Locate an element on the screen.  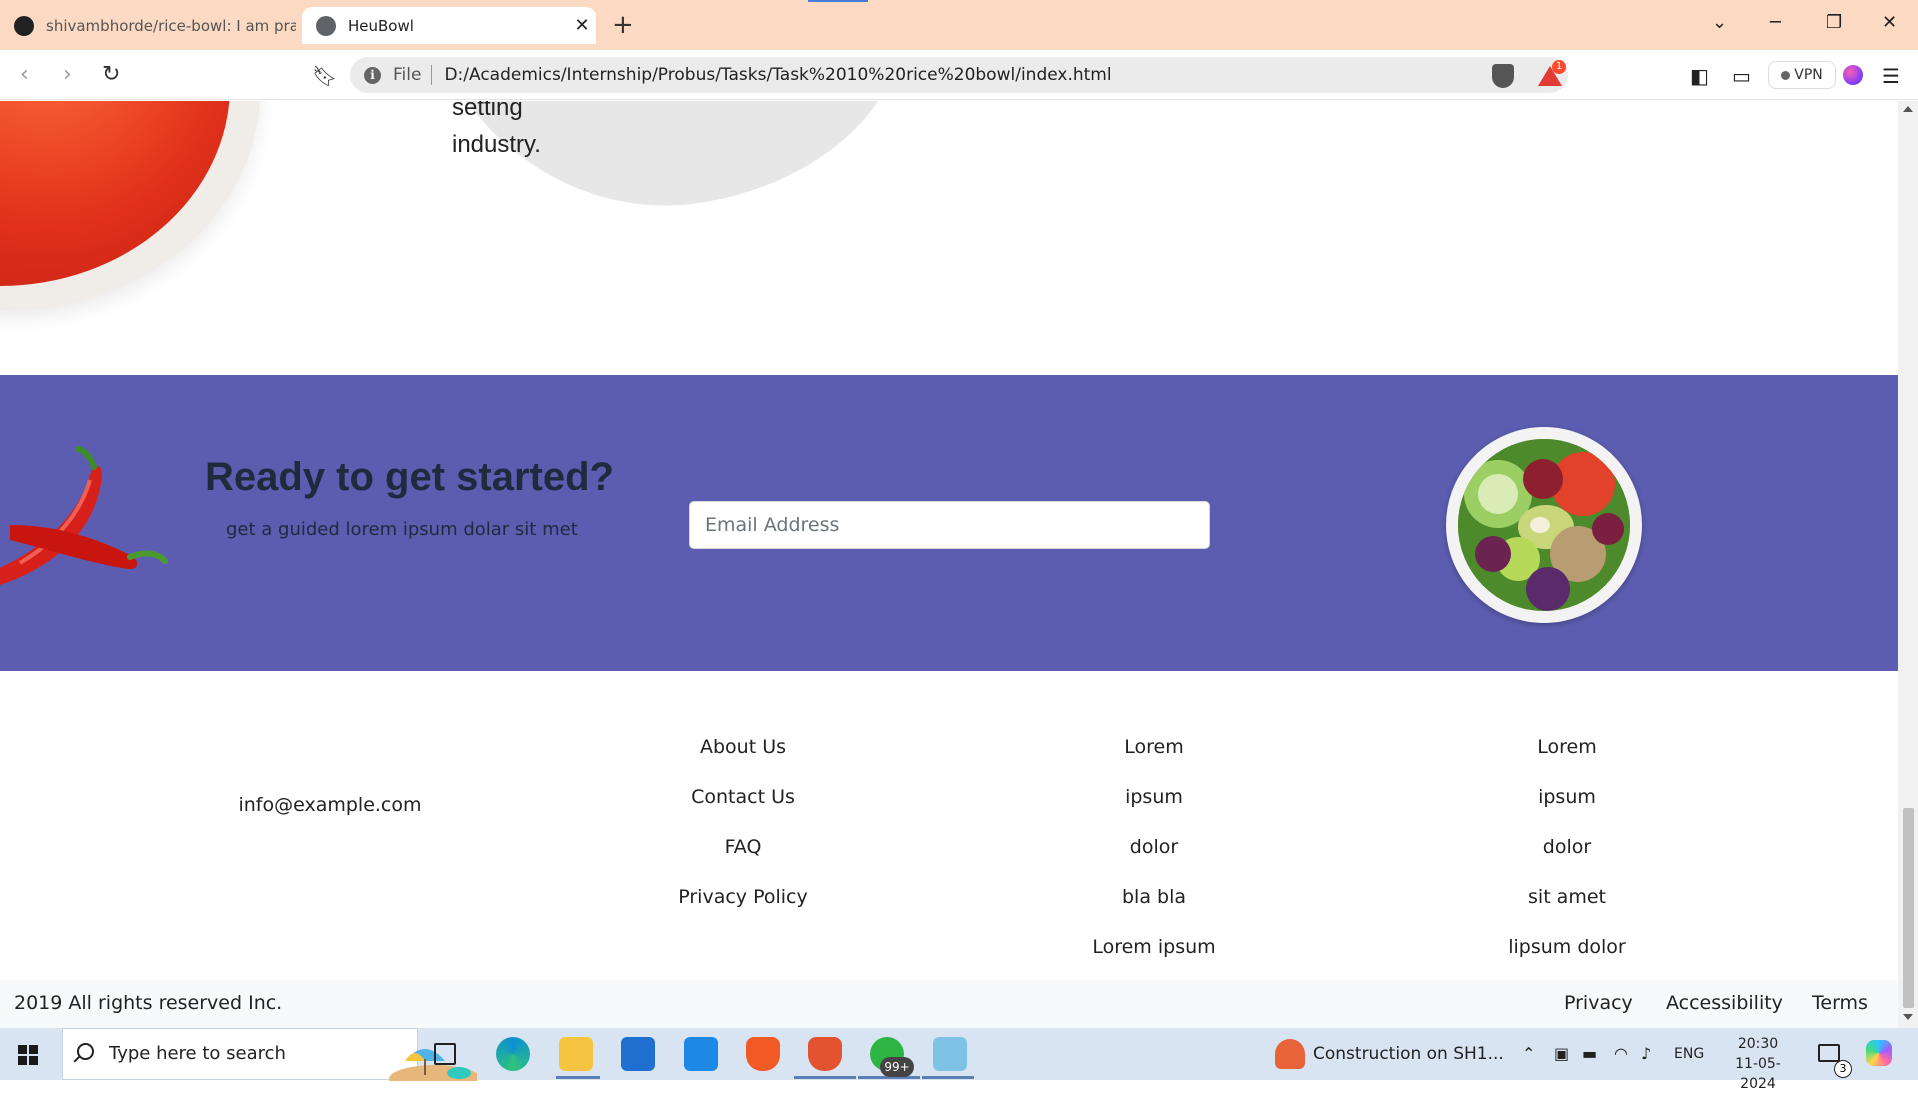
microsoft-store-icon is located at coordinates (638, 1054).